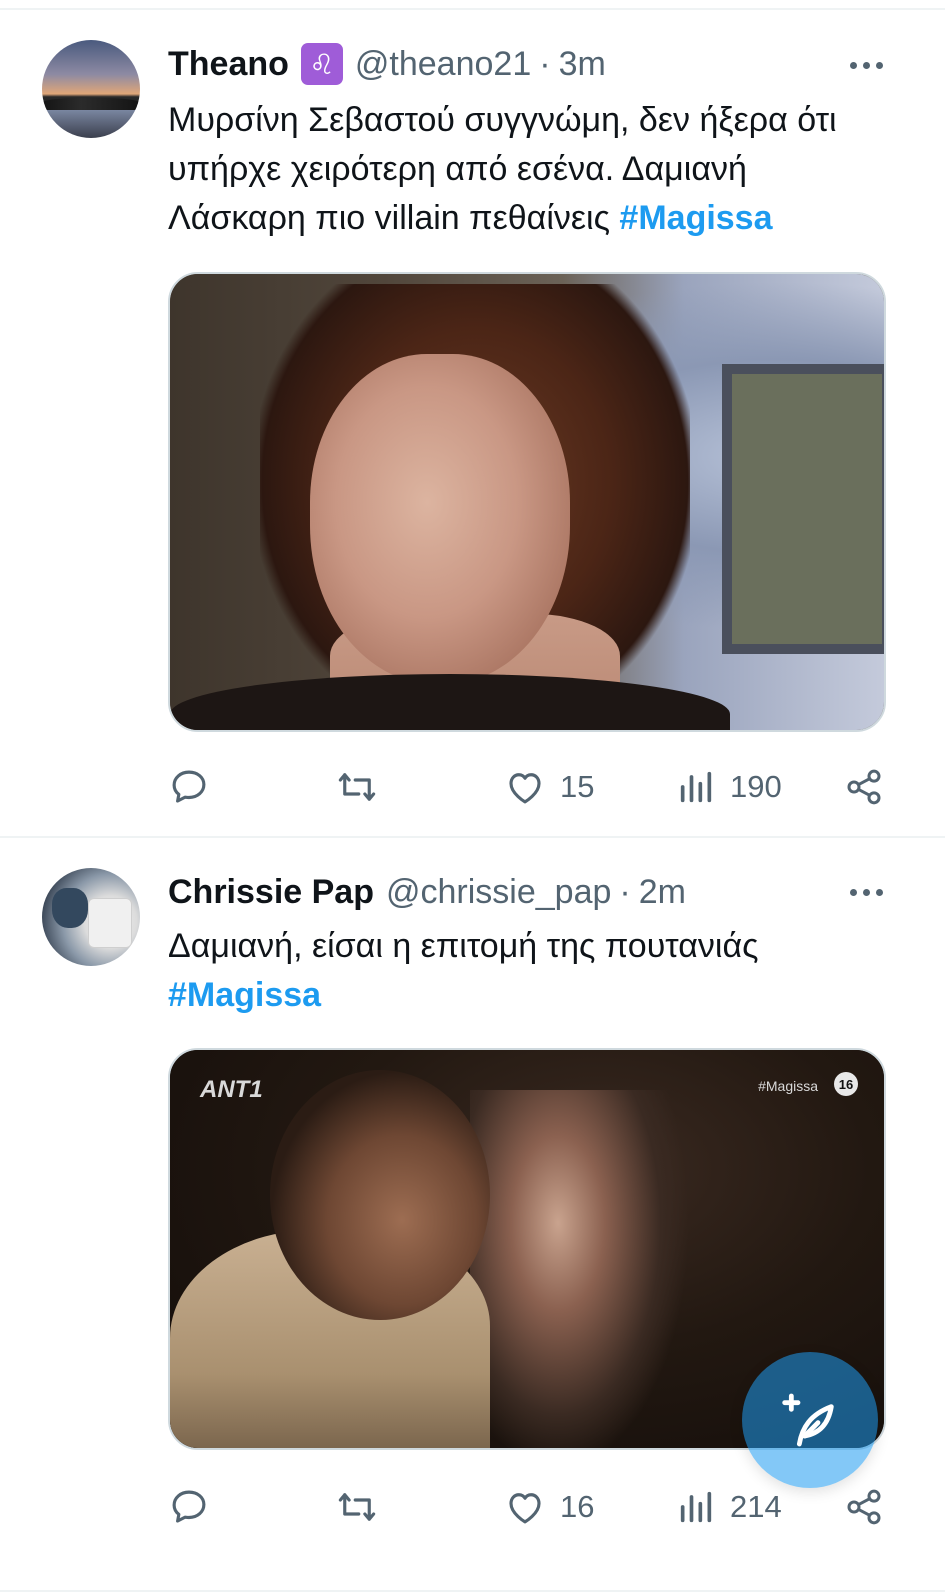  What do you see at coordinates (440, 519) in the screenshot?
I see `image-face` at bounding box center [440, 519].